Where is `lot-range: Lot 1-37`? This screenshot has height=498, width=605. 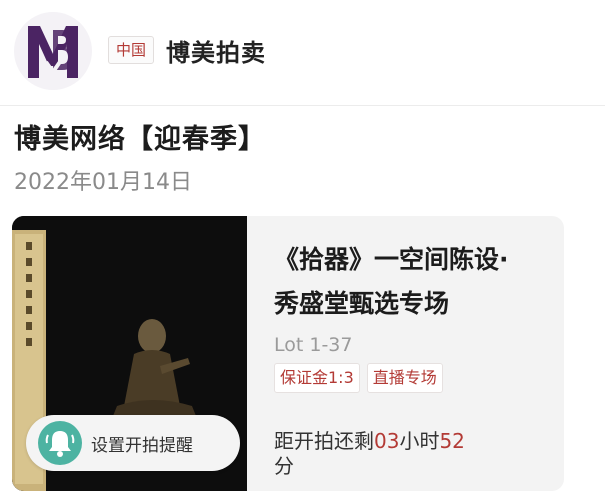 lot-range: Lot 1-37 is located at coordinates (313, 345).